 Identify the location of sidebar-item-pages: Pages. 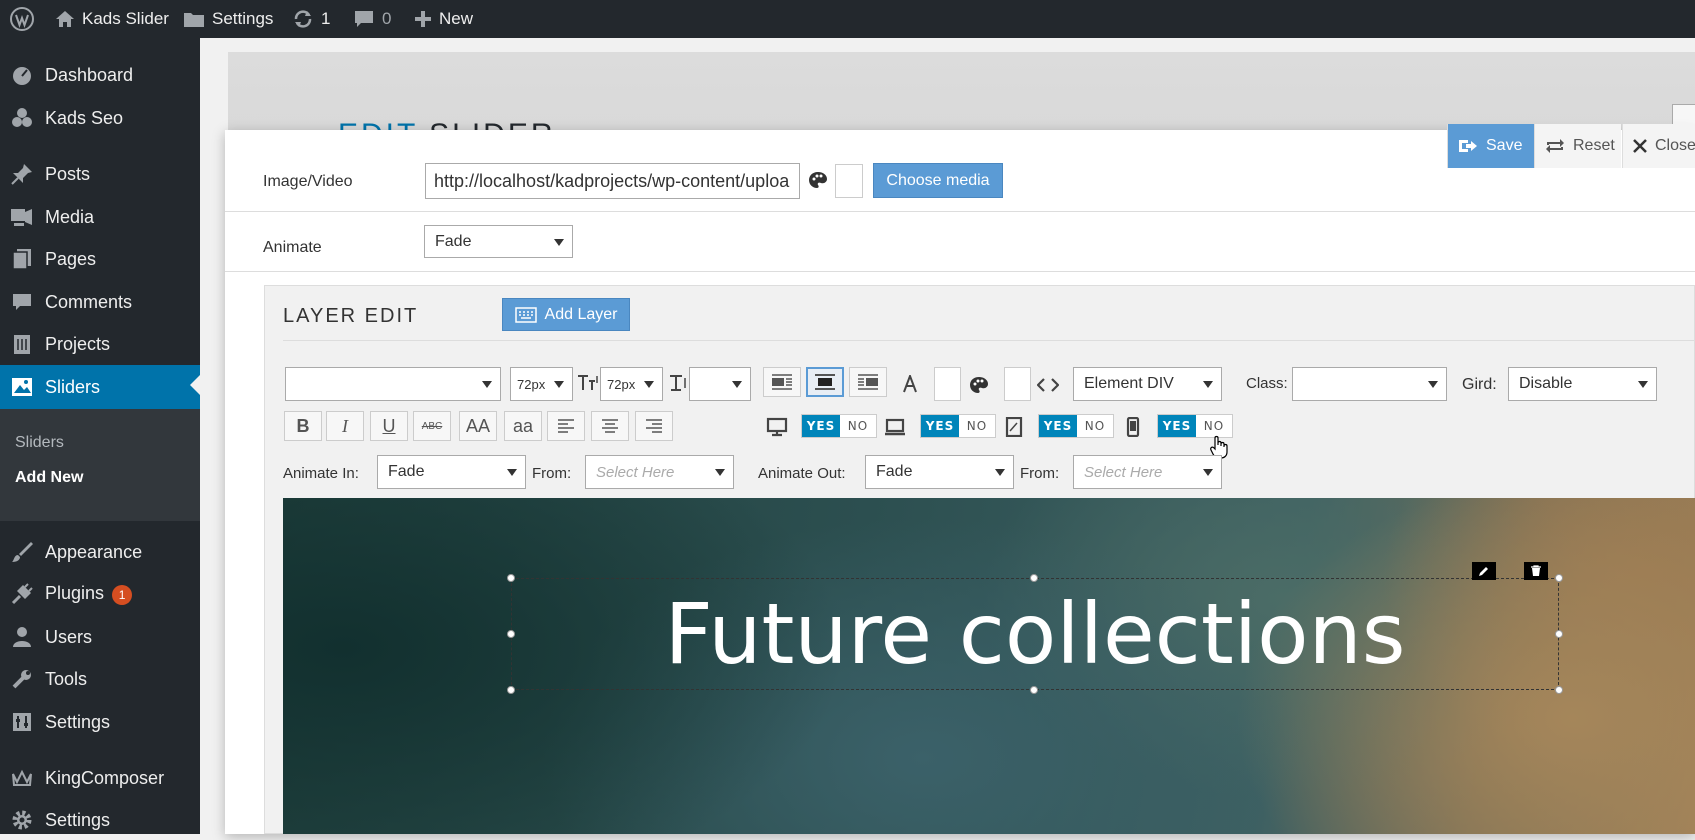
(100, 259).